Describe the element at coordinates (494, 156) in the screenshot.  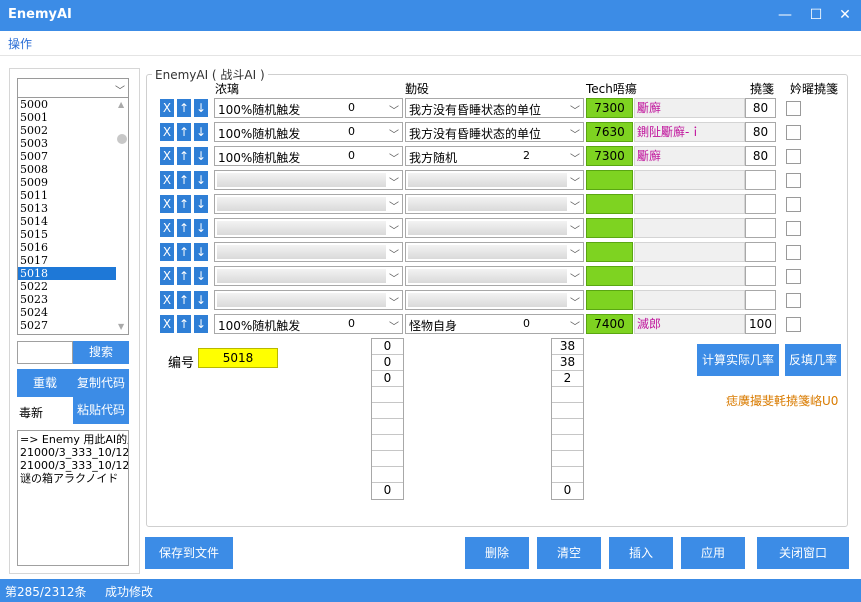
I see `condition-combo: 我方随机 2 ﹀` at that location.